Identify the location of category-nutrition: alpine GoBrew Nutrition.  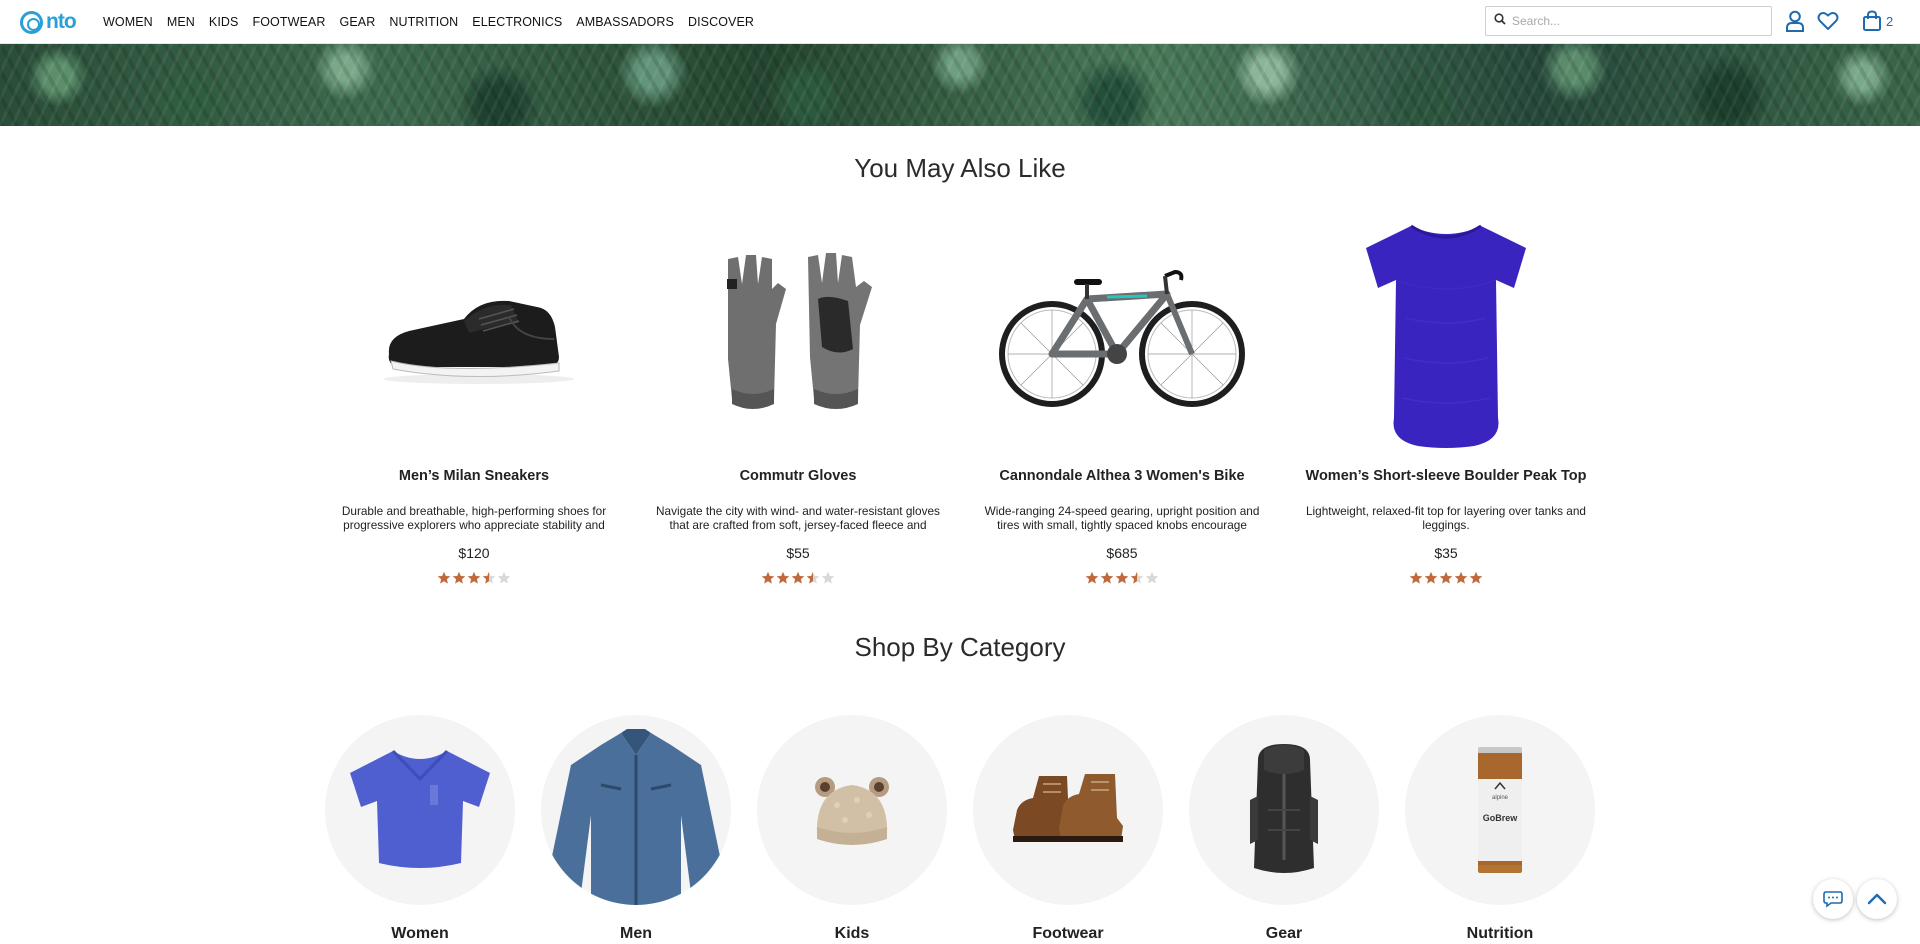
(1500, 829).